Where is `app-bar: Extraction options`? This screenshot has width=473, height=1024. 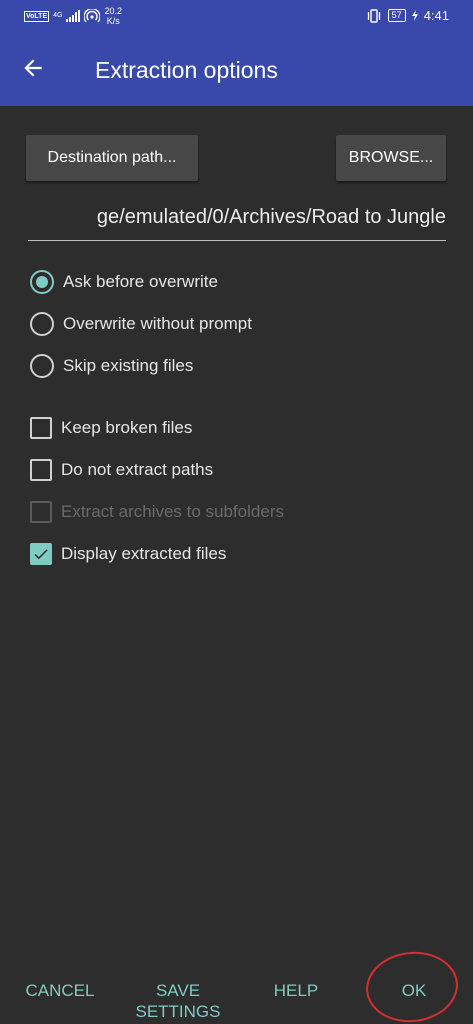 app-bar: Extraction options is located at coordinates (236, 69).